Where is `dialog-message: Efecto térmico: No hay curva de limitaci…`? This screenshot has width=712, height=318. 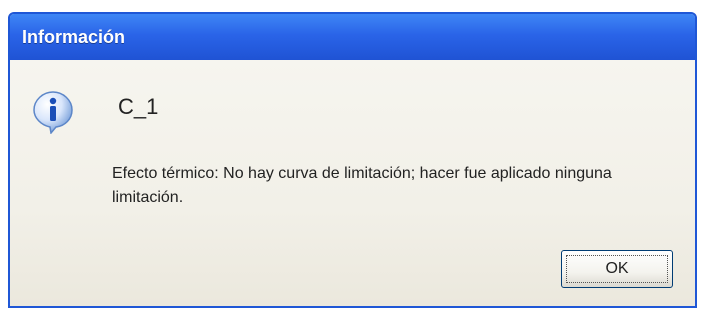
dialog-message: Efecto térmico: No hay curva de limitaci… is located at coordinates (362, 185).